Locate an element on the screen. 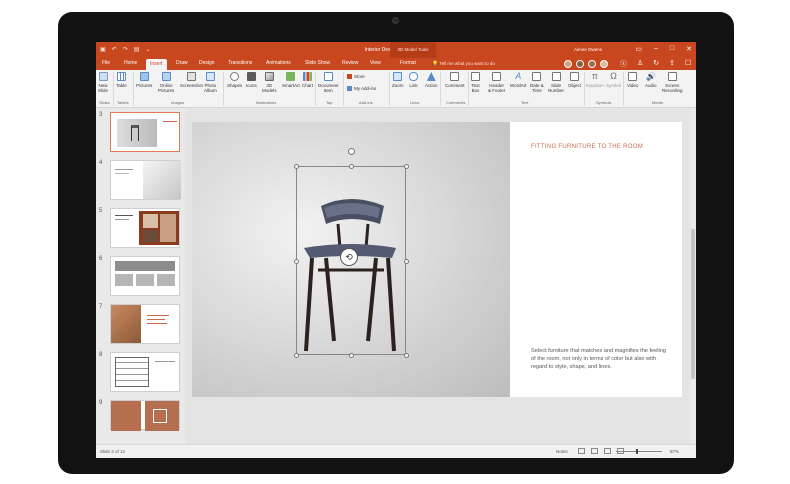  equation-button: π Equation is located at coordinates (595, 80).